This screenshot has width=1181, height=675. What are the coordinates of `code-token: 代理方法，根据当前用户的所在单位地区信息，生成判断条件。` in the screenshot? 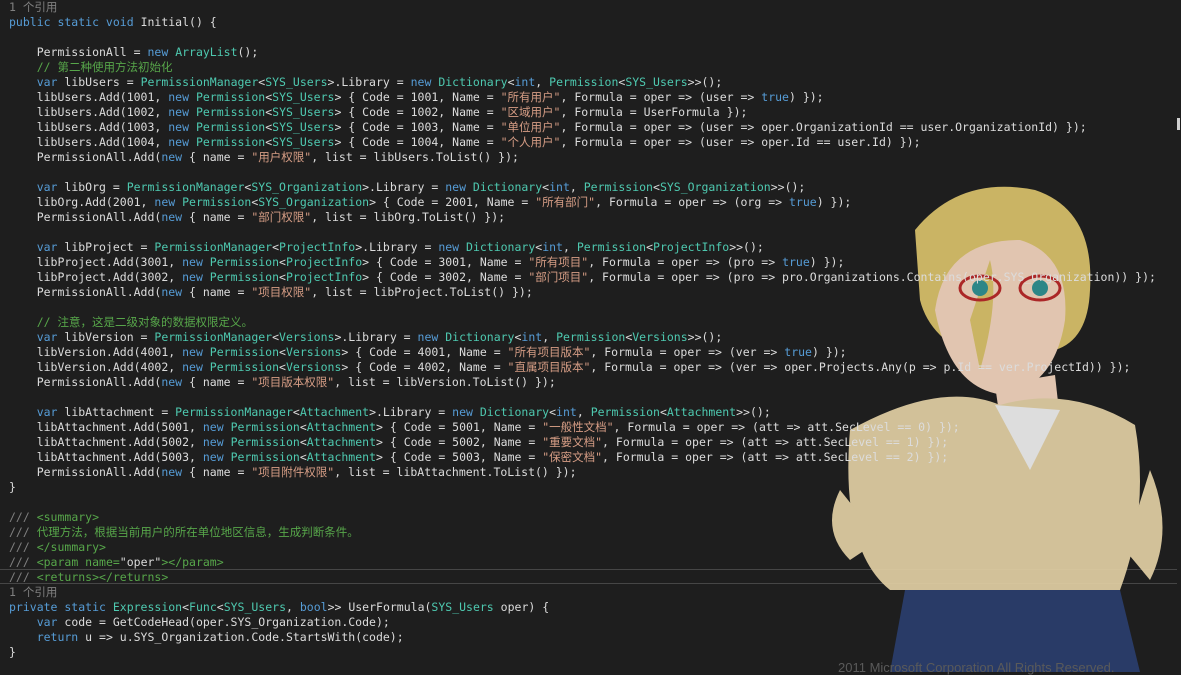 It's located at (197, 532).